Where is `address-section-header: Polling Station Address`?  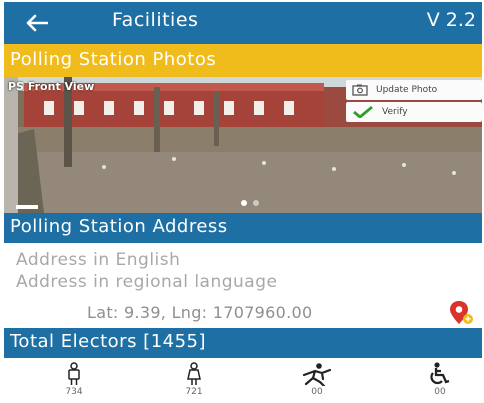
address-section-header: Polling Station Address is located at coordinates (243, 228).